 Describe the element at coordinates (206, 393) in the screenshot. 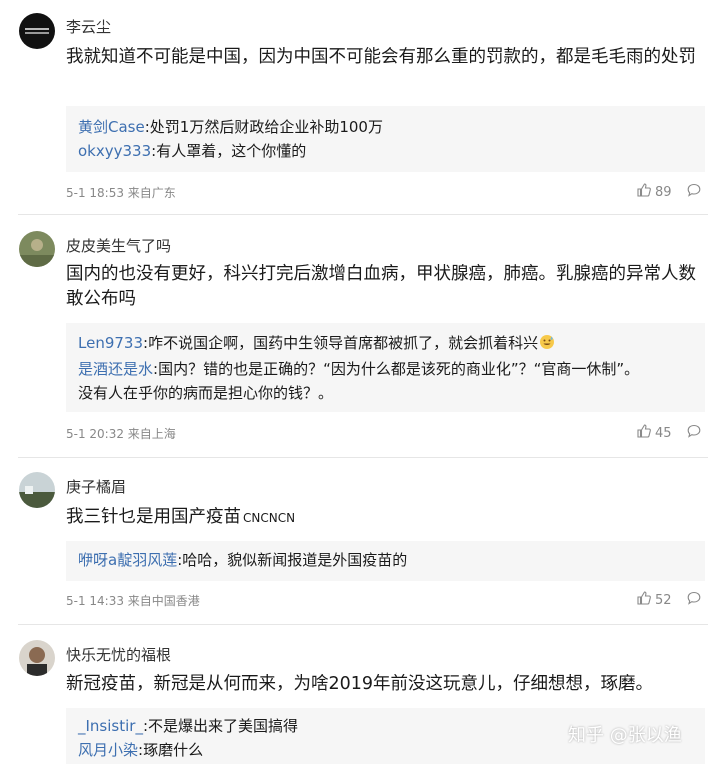

I see `reply-text: 没有人在乎你的病而是担心你的钱？。` at that location.